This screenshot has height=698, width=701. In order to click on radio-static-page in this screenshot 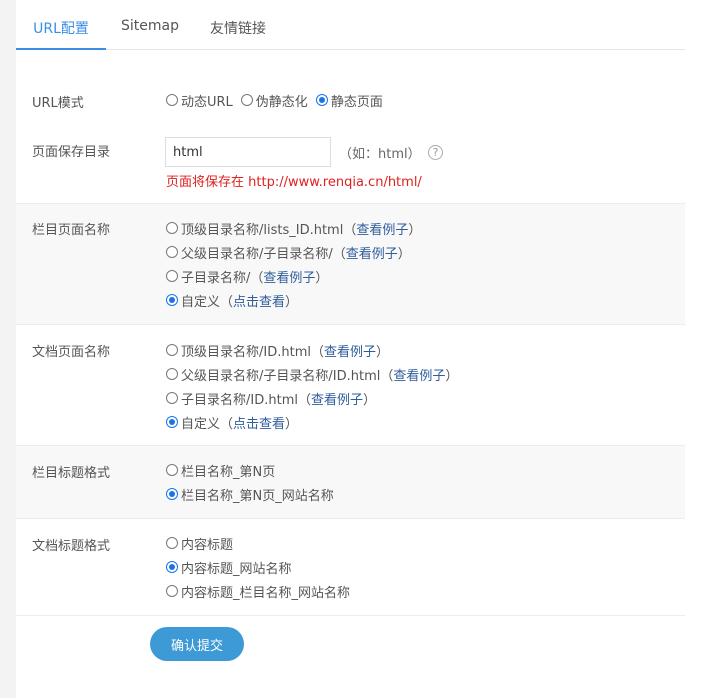, I will do `click(321, 100)`.